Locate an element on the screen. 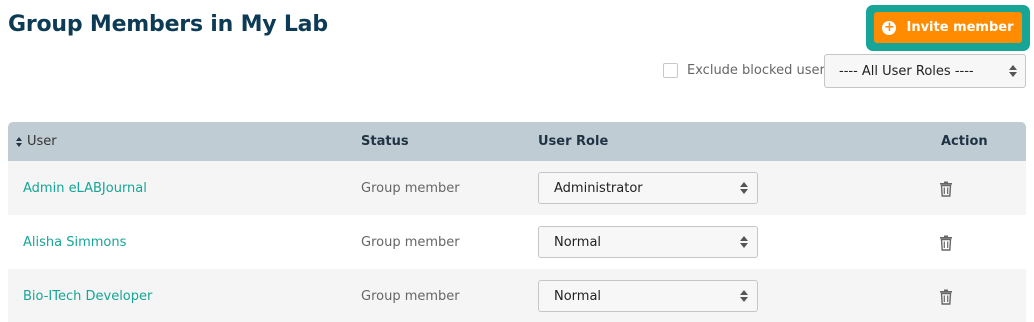 Image resolution: width=1034 pixels, height=322 pixels. invite-member-button: + Invite member is located at coordinates (948, 27).